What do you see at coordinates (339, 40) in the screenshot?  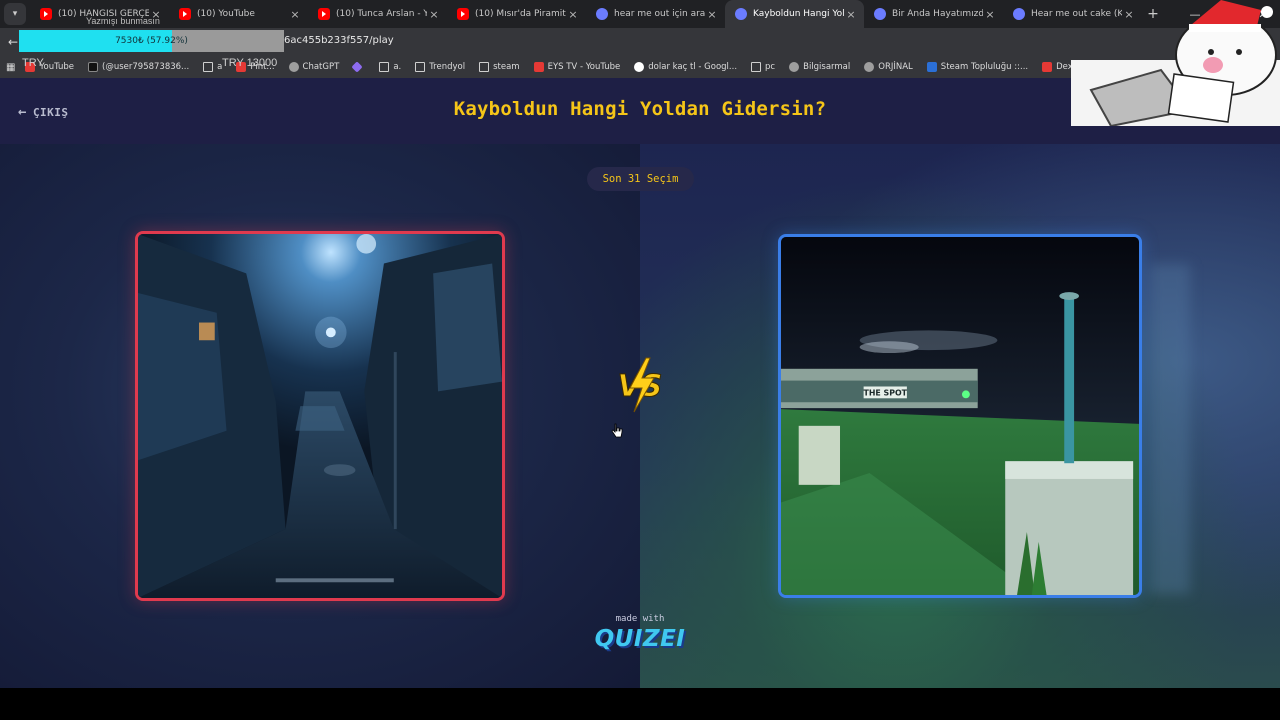 I see `url-text: 6ac455b233f557/play` at bounding box center [339, 40].